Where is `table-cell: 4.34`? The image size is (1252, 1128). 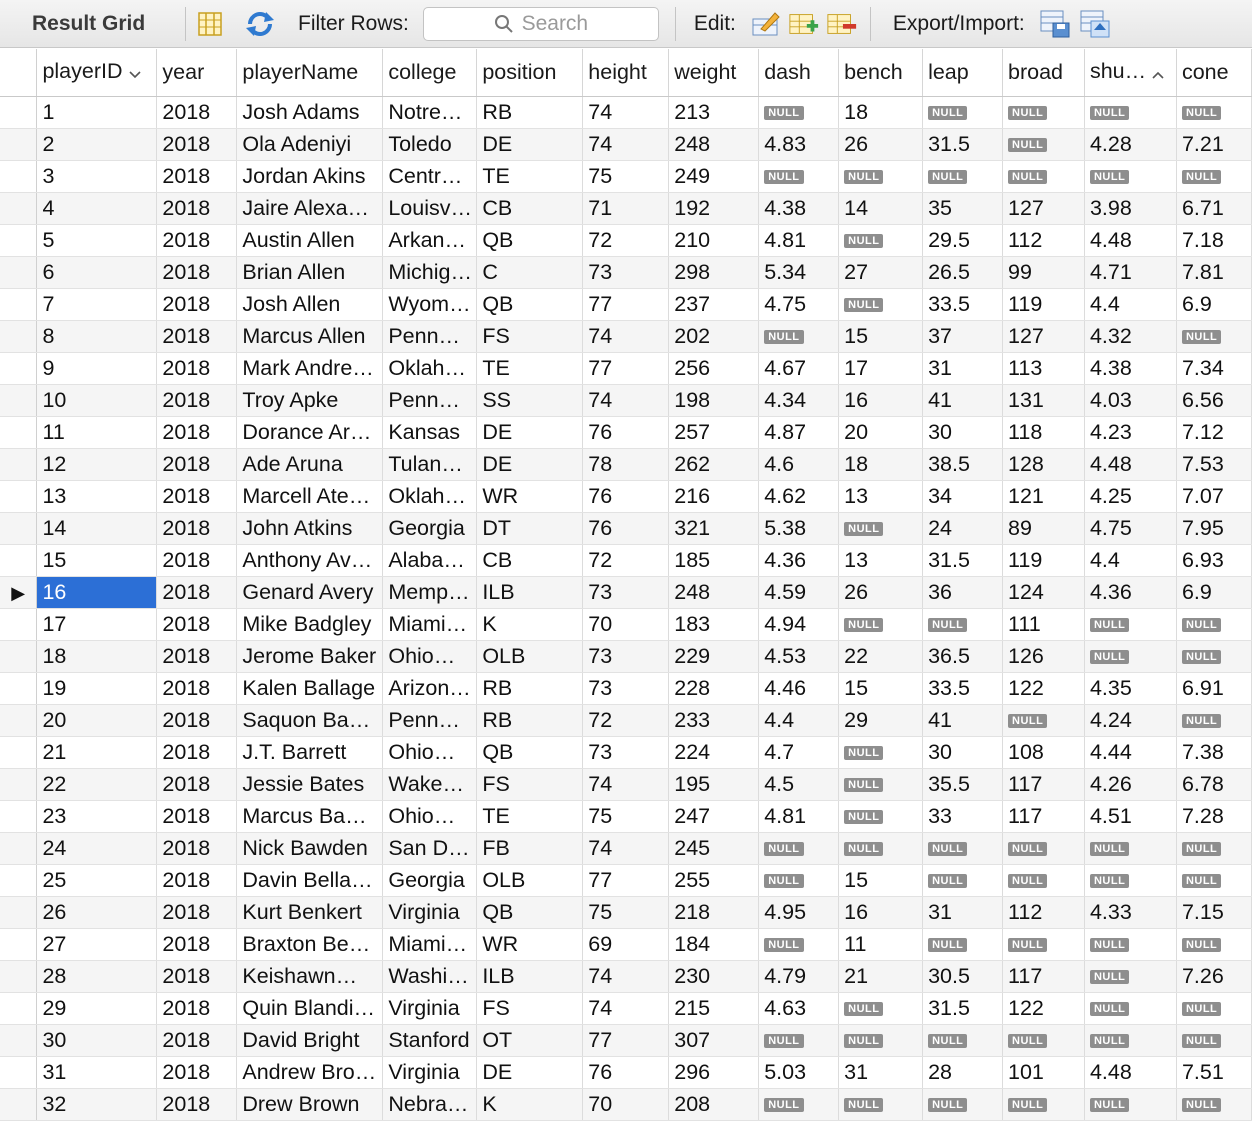
table-cell: 4.34 is located at coordinates (799, 400).